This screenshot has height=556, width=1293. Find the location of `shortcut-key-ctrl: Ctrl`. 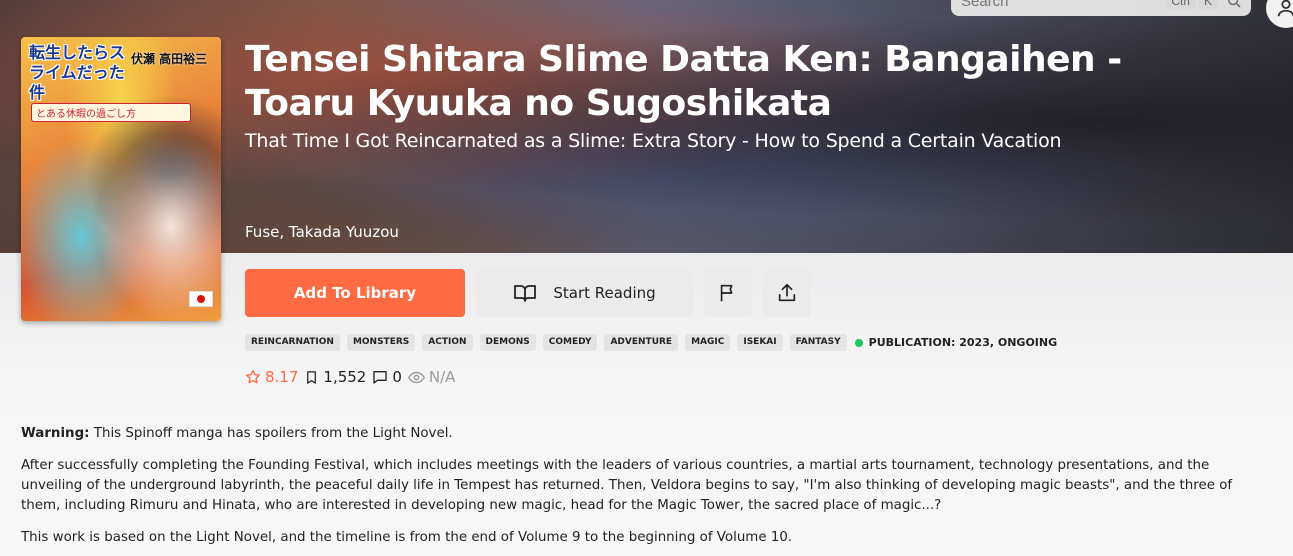

shortcut-key-ctrl: Ctrl is located at coordinates (1180, 5).